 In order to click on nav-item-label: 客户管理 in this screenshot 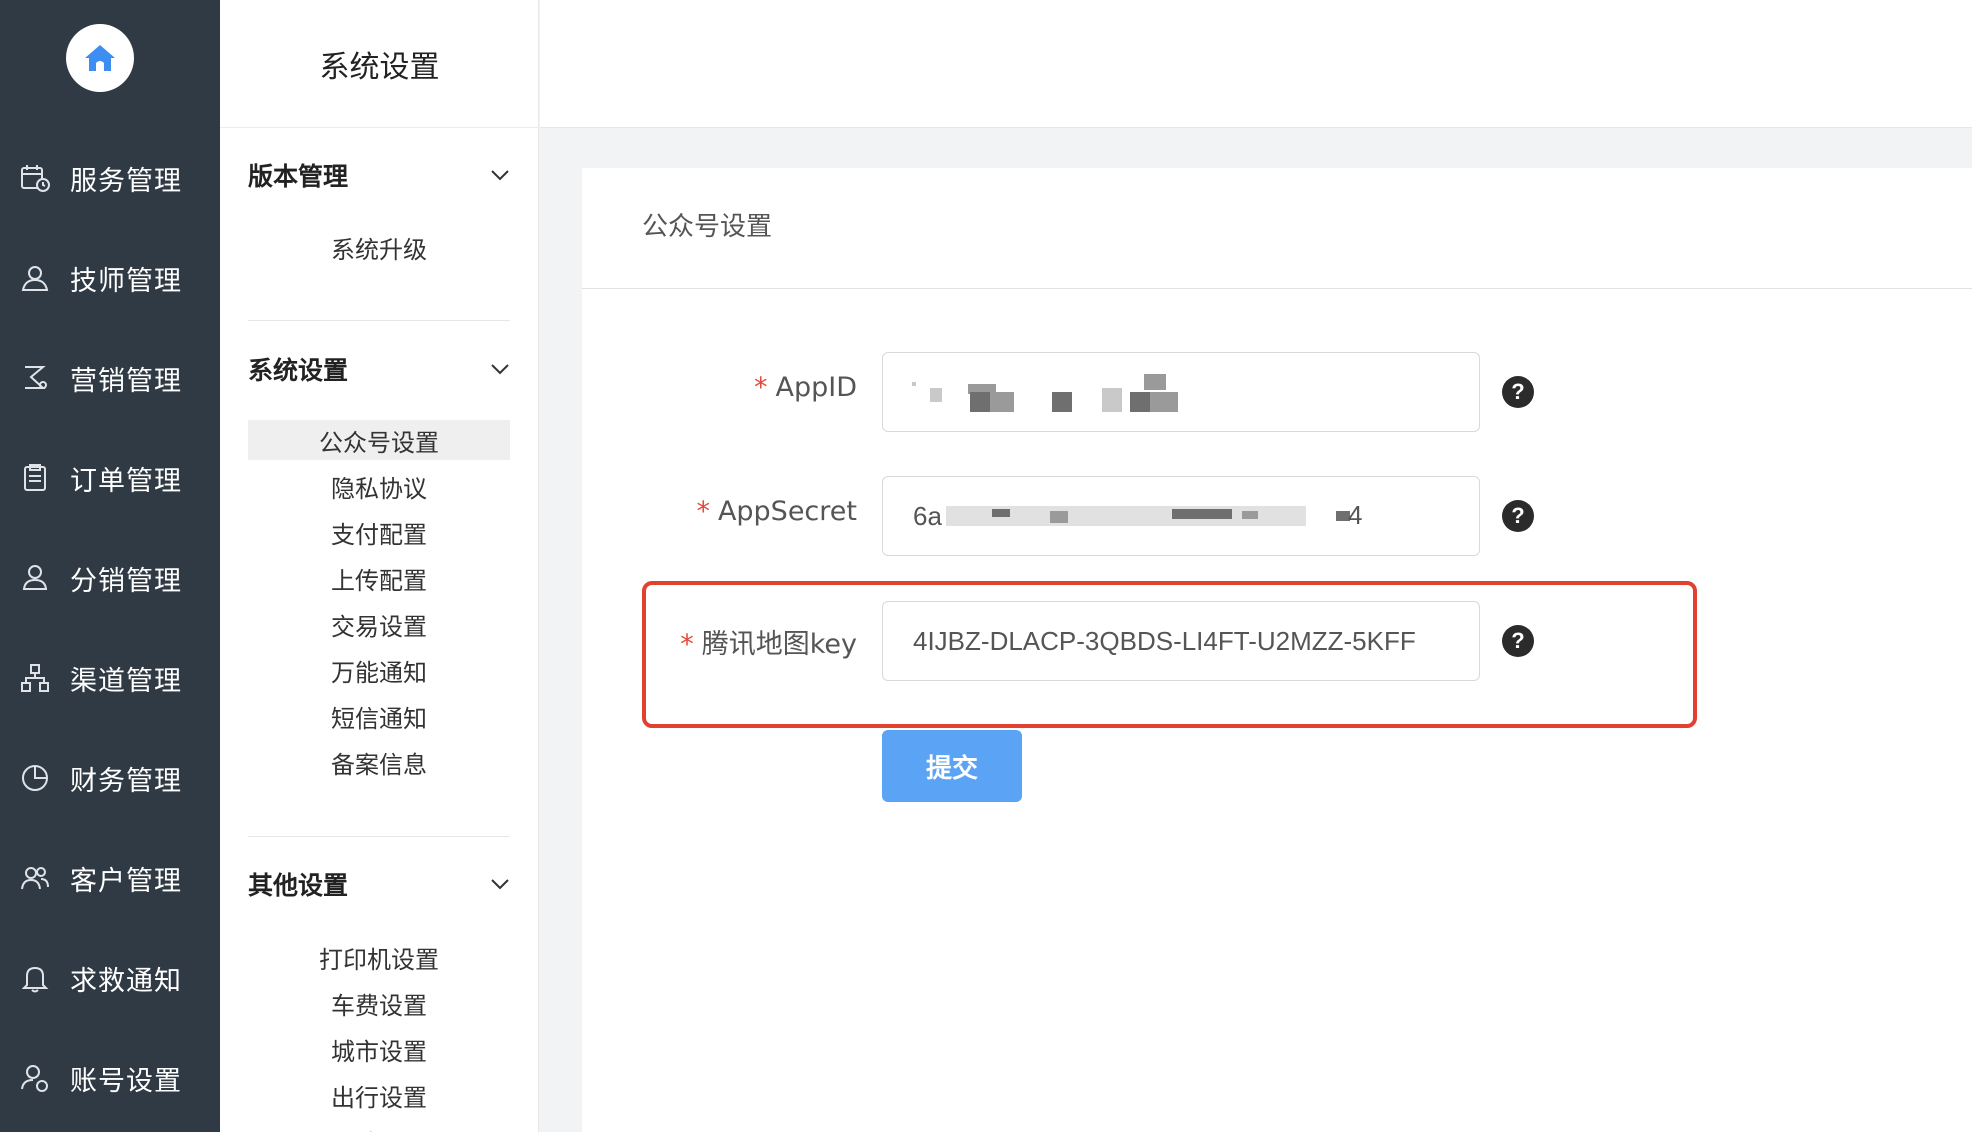, I will do `click(126, 881)`.